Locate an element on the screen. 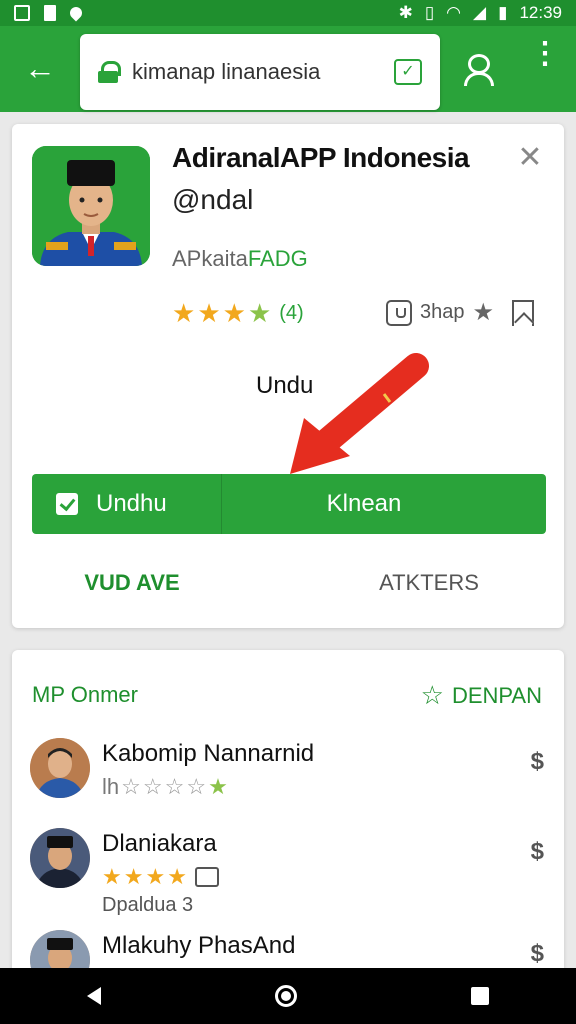 This screenshot has width=576, height=1024. open-button: Klnean is located at coordinates (384, 504).